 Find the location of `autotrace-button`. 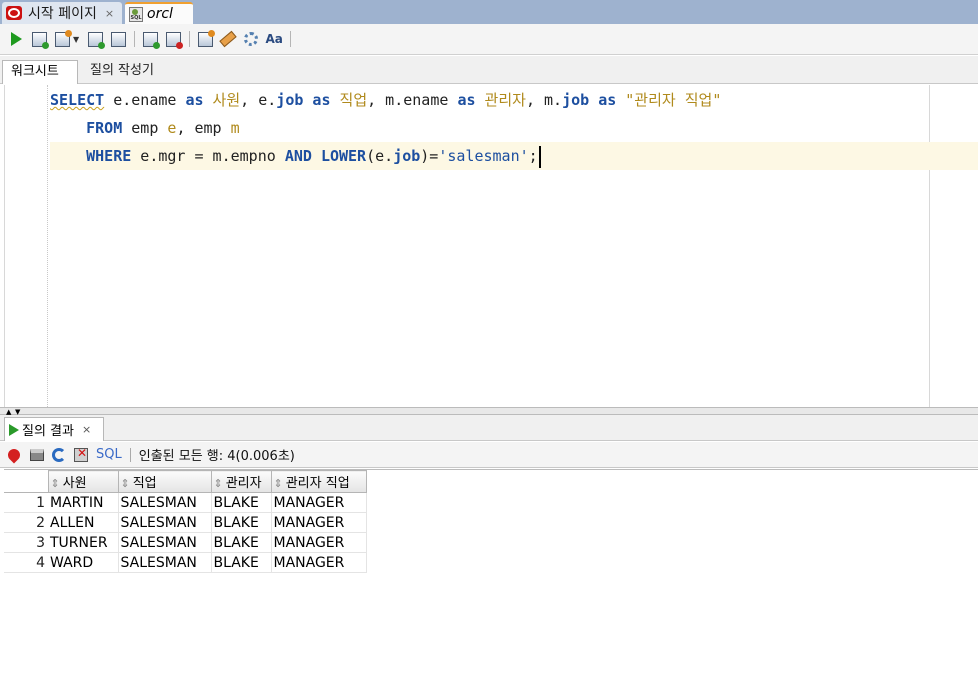

autotrace-button is located at coordinates (118, 39).